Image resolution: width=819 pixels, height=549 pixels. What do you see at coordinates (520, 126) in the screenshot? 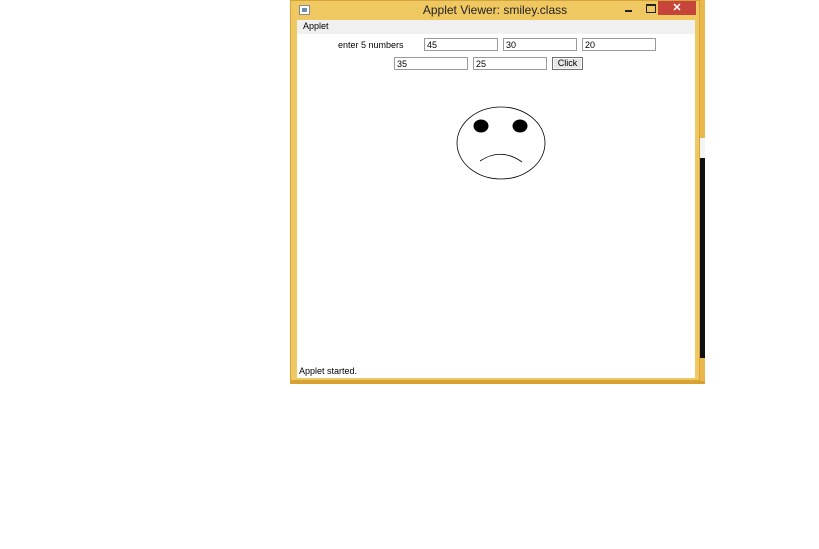
I see `right-eye` at bounding box center [520, 126].